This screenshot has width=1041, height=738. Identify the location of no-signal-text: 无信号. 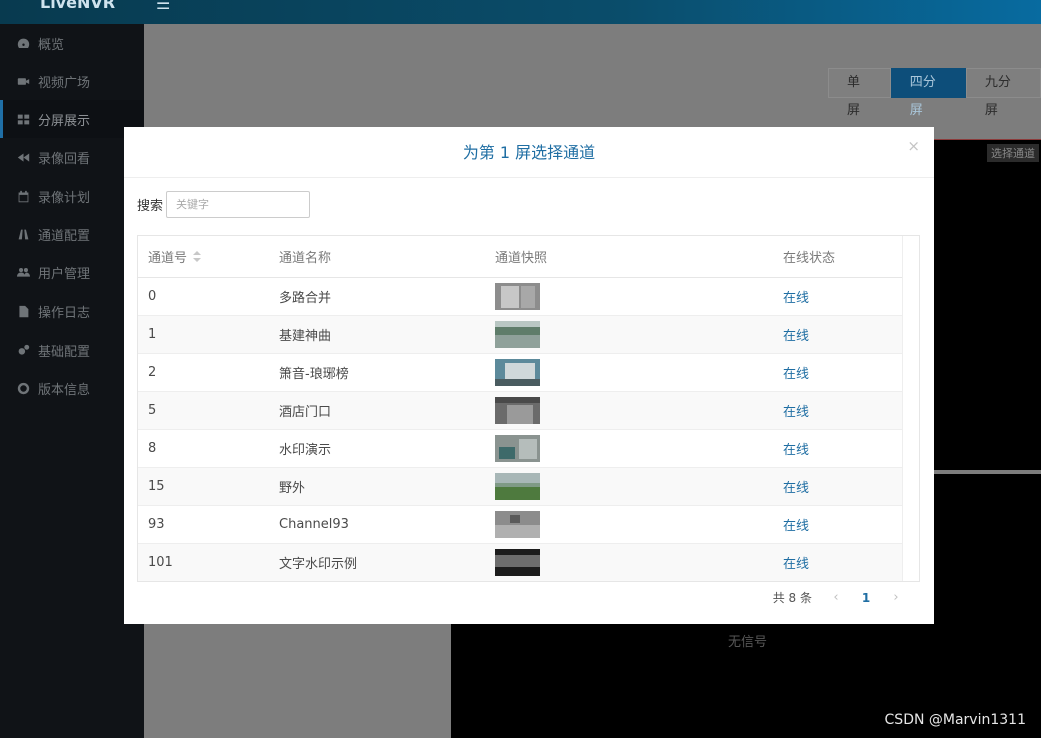
(748, 642).